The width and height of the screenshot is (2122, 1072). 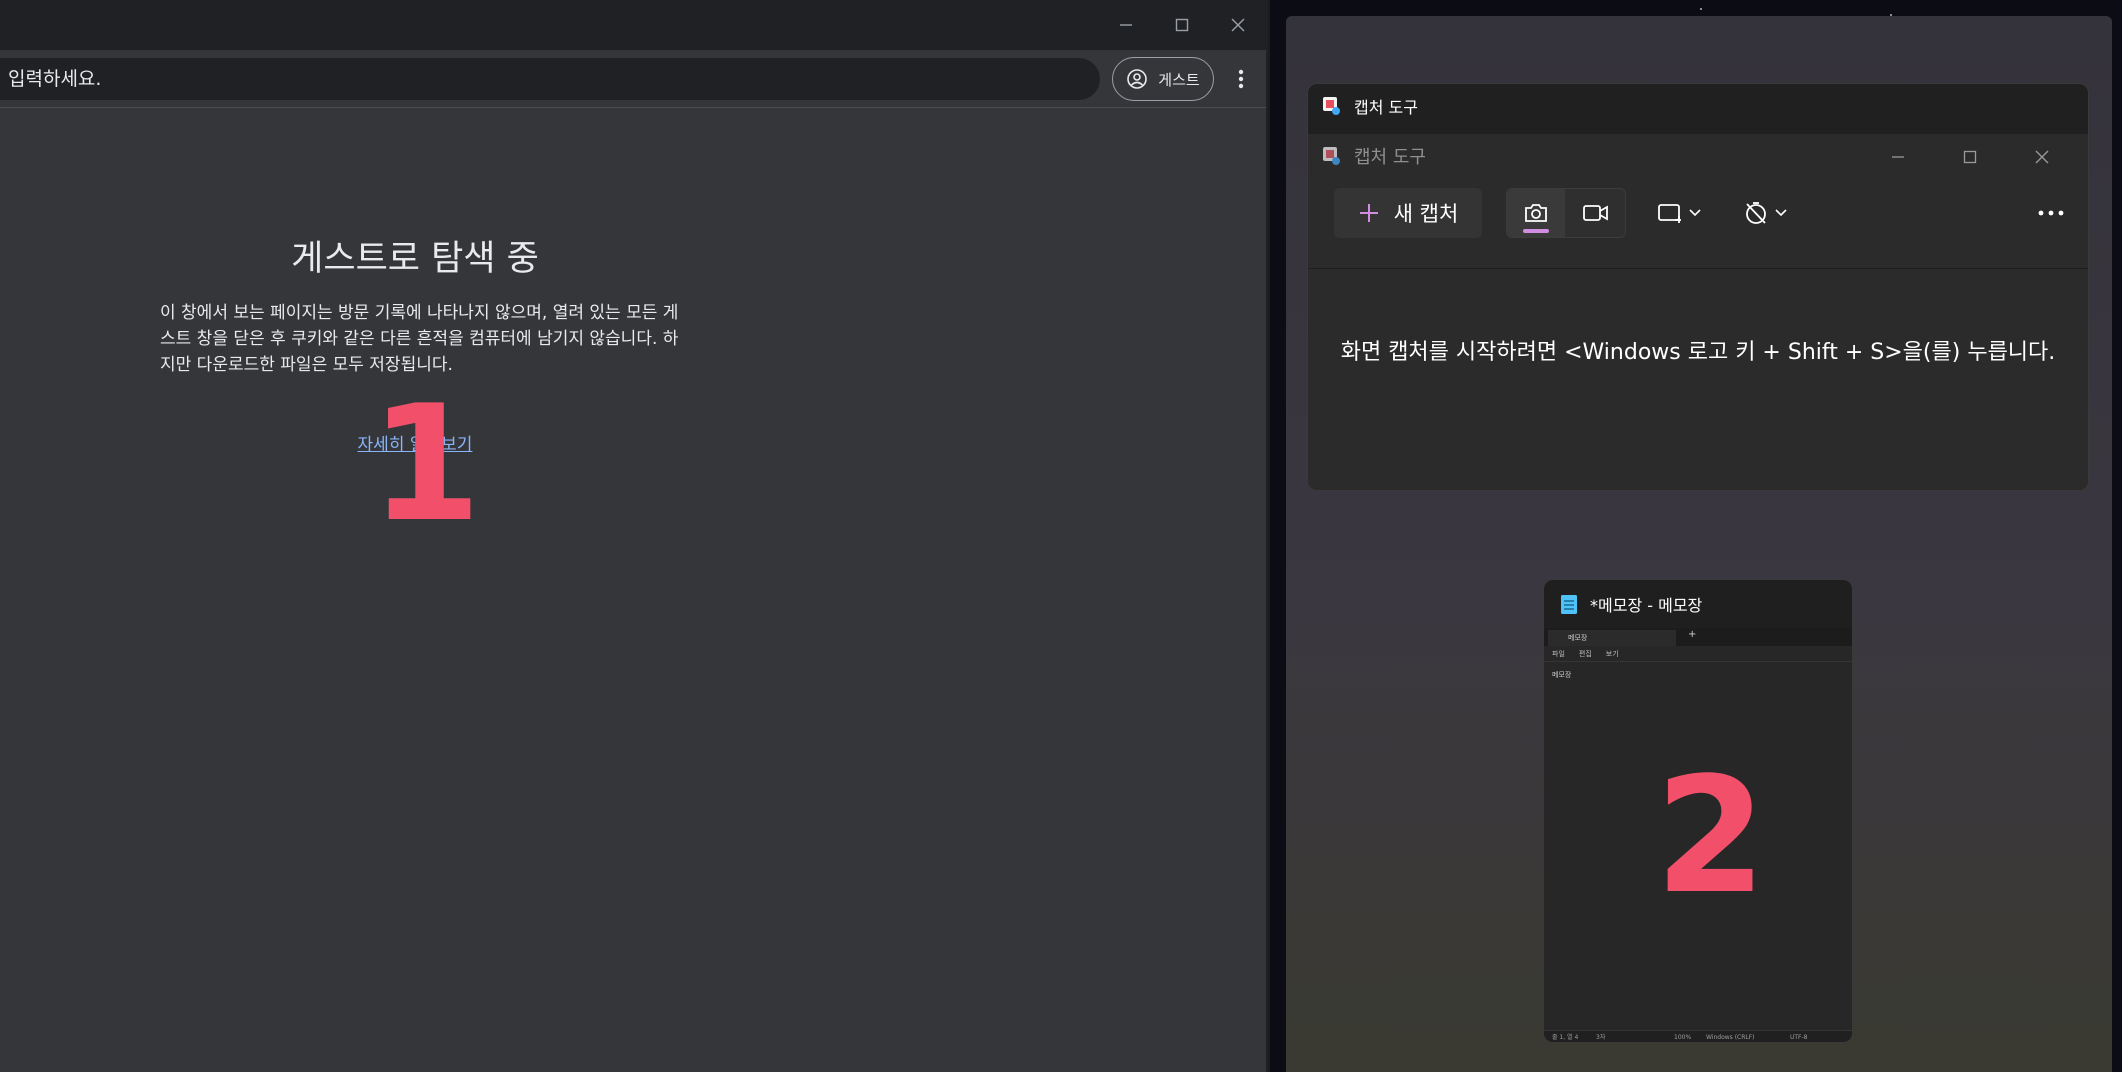 What do you see at coordinates (1698, 637) in the screenshot?
I see `tab-strip: 메모장 +` at bounding box center [1698, 637].